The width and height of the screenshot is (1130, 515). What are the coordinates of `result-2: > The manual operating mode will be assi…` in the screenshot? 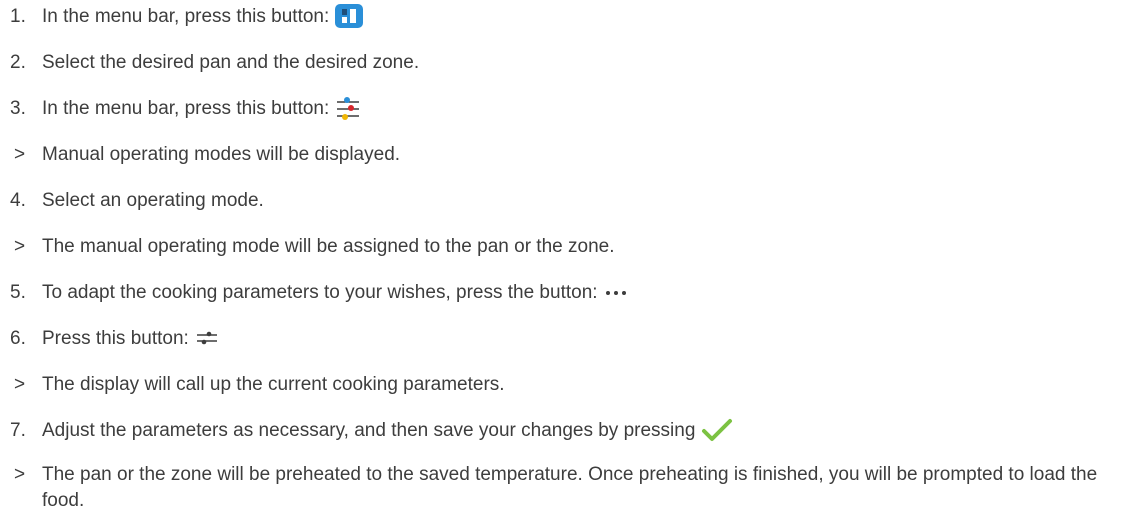 It's located at (307, 247).